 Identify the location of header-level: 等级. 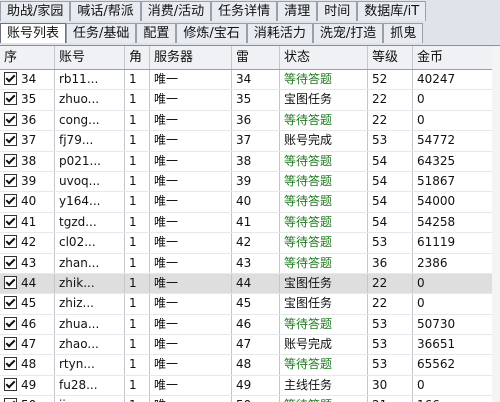
(390, 57).